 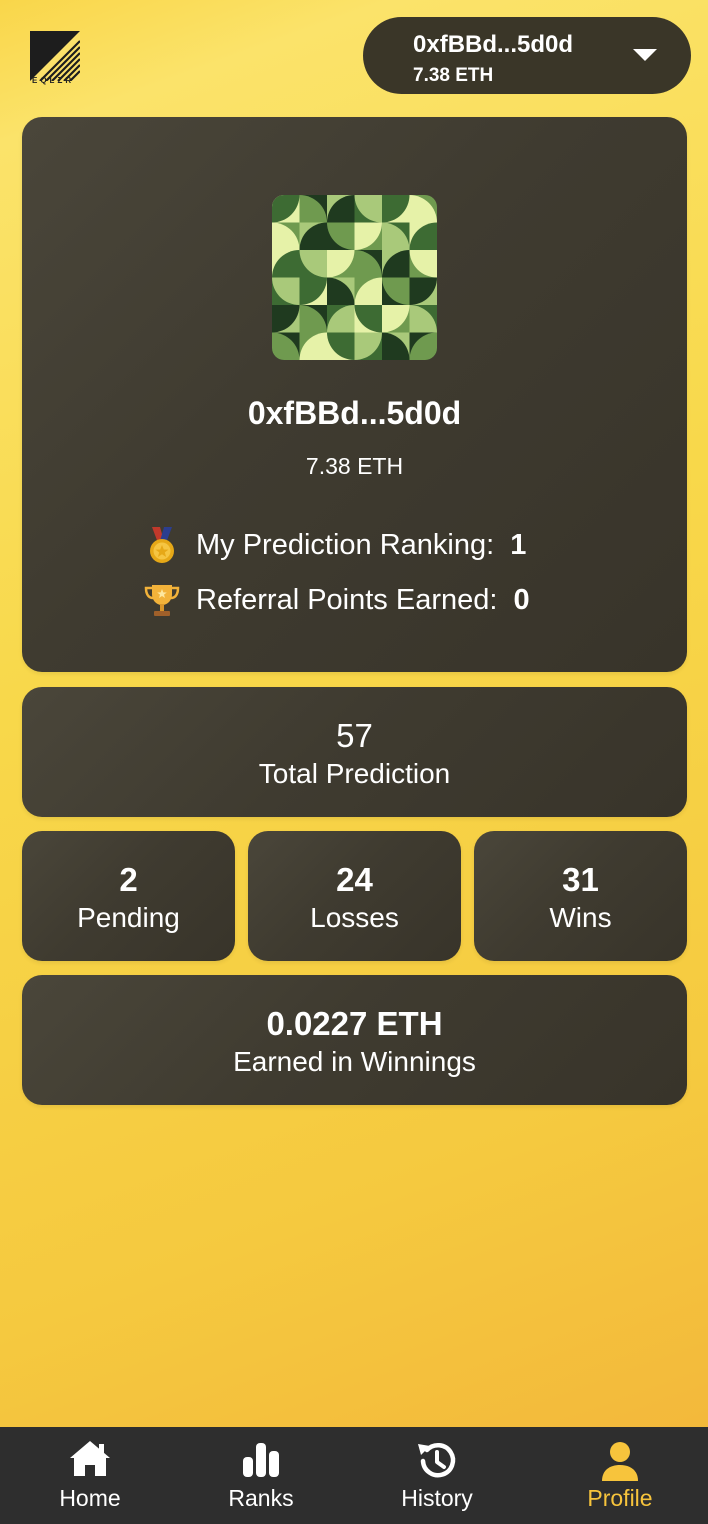 I want to click on profile-balance: 7.38 ETH, so click(x=354, y=466).